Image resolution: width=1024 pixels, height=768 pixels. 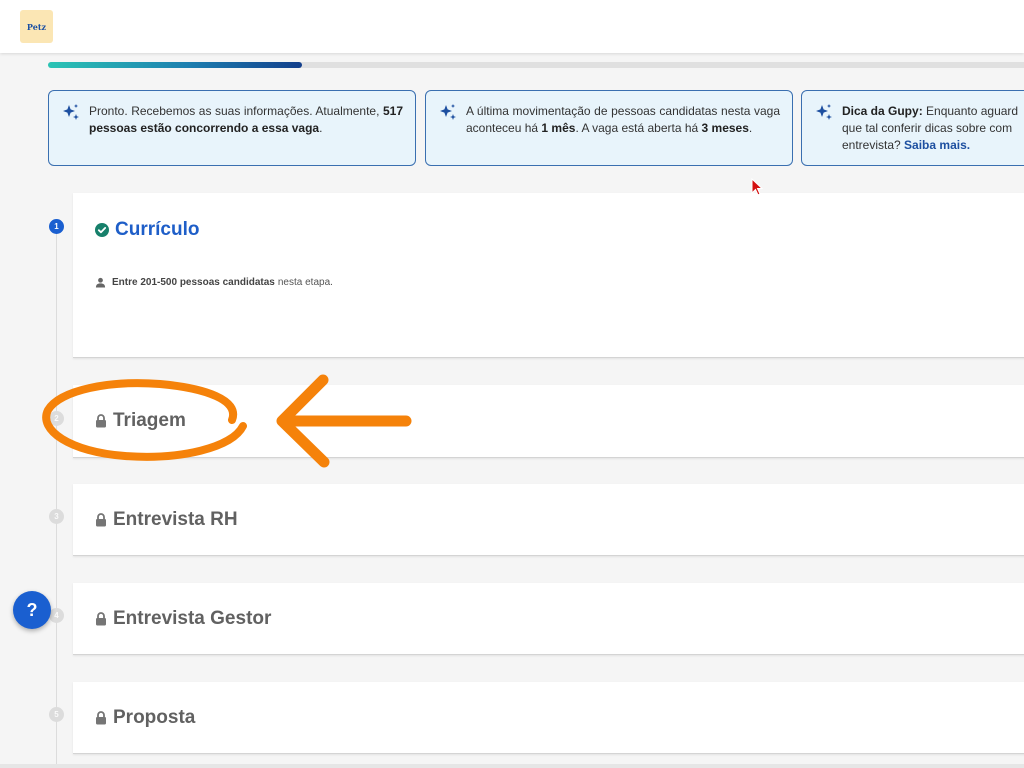 I want to click on stage-card-proposta: Proposta, so click(x=548, y=718).